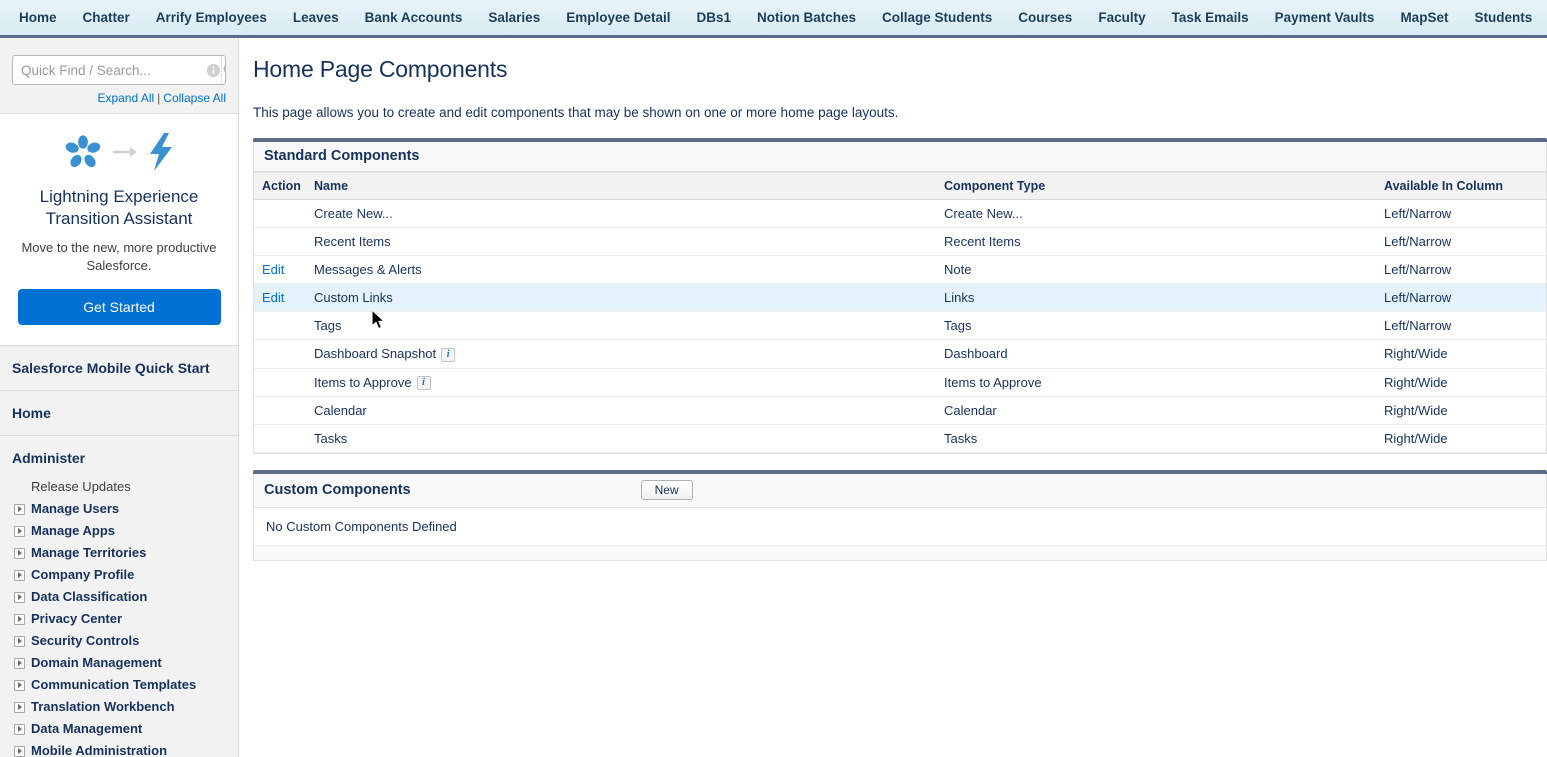 This screenshot has width=1547, height=757. Describe the element at coordinates (1424, 18) in the screenshot. I see `tab-mapset: MapSet` at that location.